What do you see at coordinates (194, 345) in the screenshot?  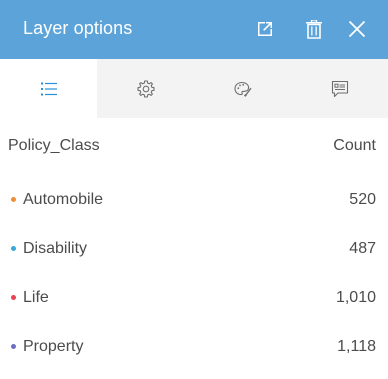 I see `legend-row-property: Property 1,118` at bounding box center [194, 345].